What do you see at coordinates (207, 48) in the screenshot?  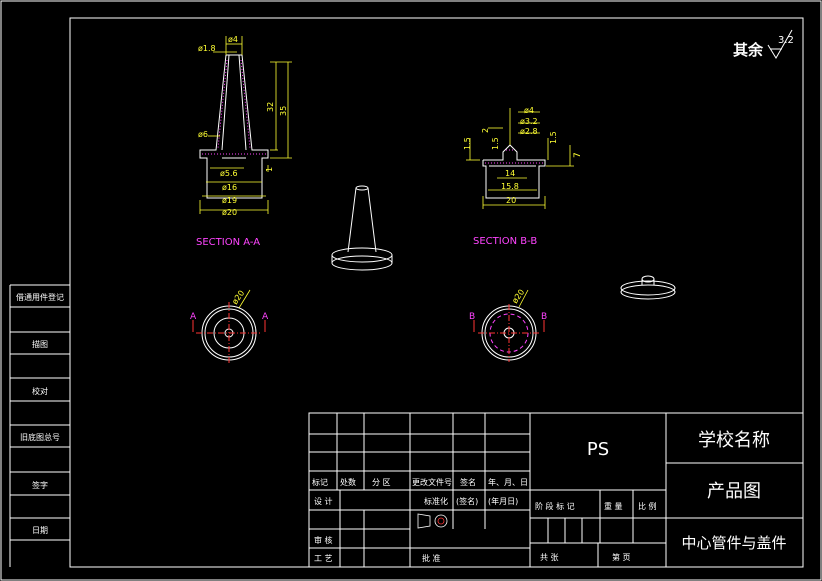 I see `dim-a-tip-id: ø1.8` at bounding box center [207, 48].